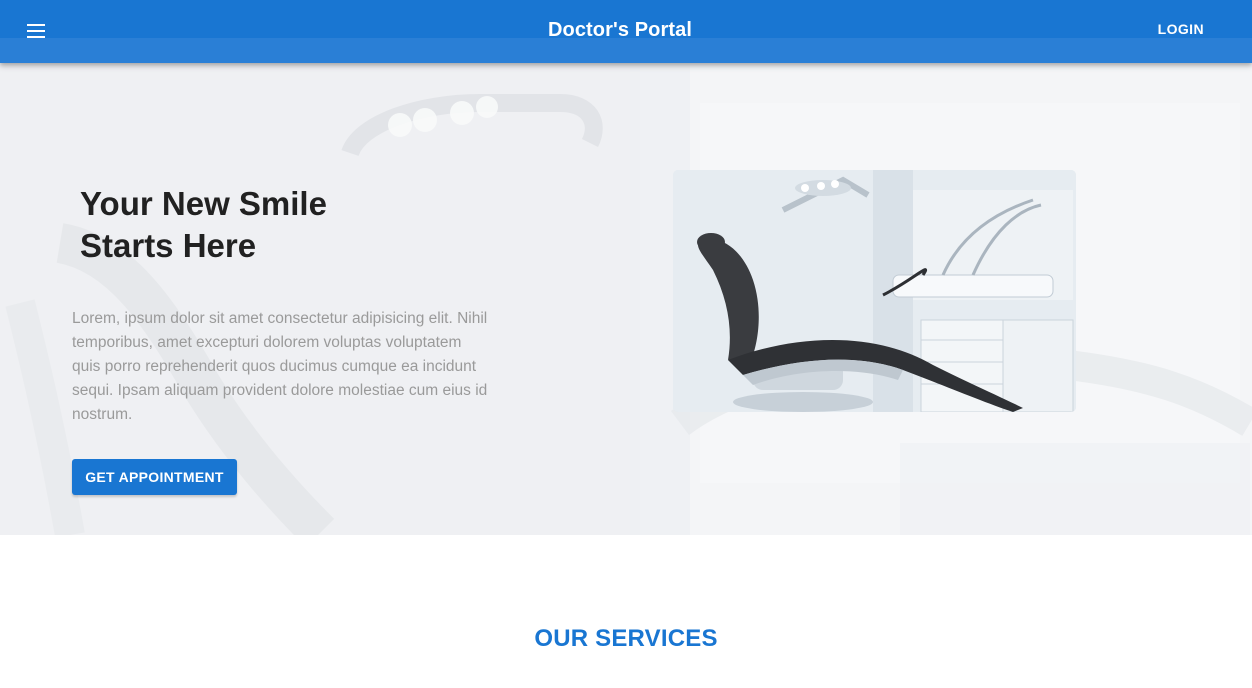 The height and width of the screenshot is (688, 1252). What do you see at coordinates (154, 477) in the screenshot?
I see `get-appointment-button: GET APPOINTMENT` at bounding box center [154, 477].